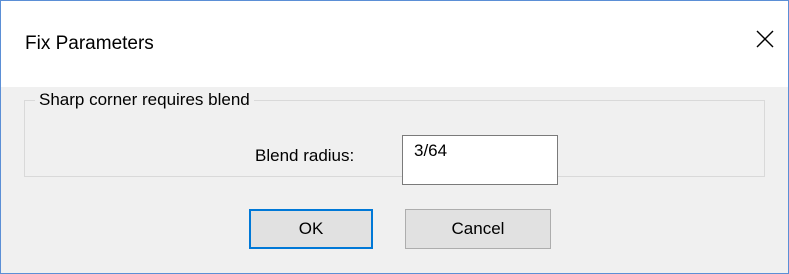  I want to click on groupbox-label: Sharp corner requires blend, so click(144, 100).